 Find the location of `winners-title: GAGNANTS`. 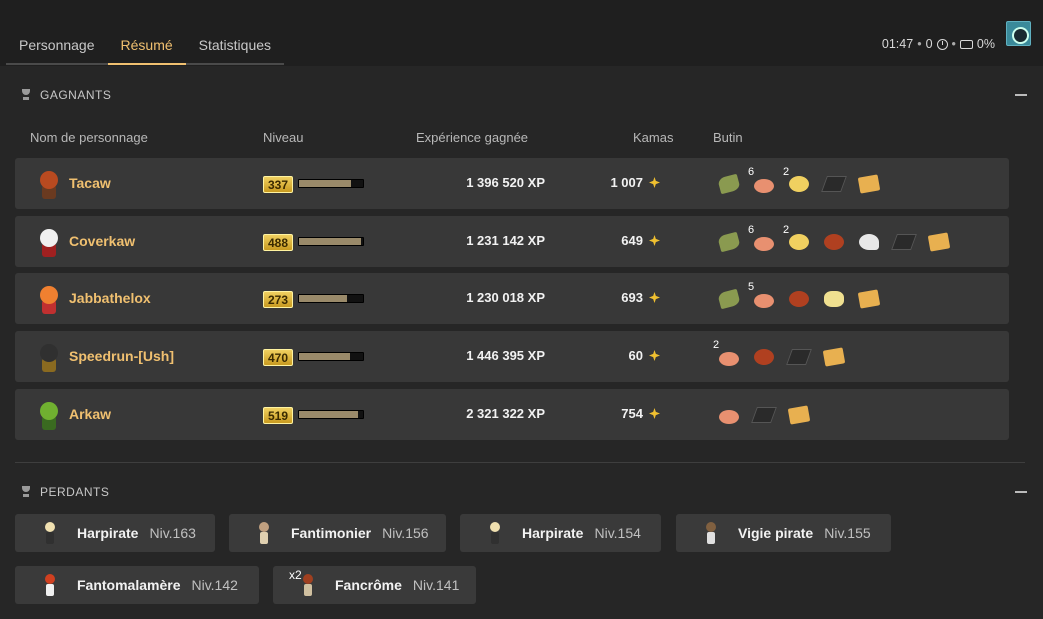

winners-title: GAGNANTS is located at coordinates (76, 95).